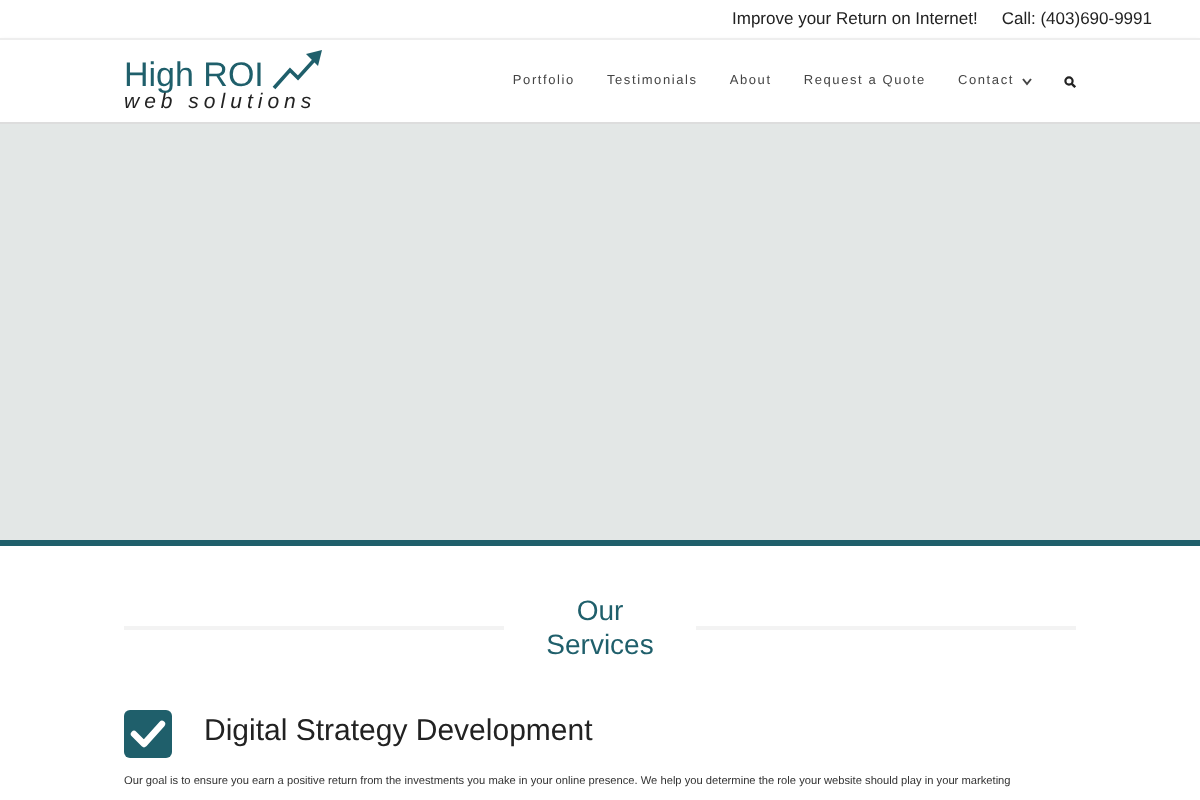  Describe the element at coordinates (855, 19) in the screenshot. I see `tagline: Improve your Return on Internet!` at that location.